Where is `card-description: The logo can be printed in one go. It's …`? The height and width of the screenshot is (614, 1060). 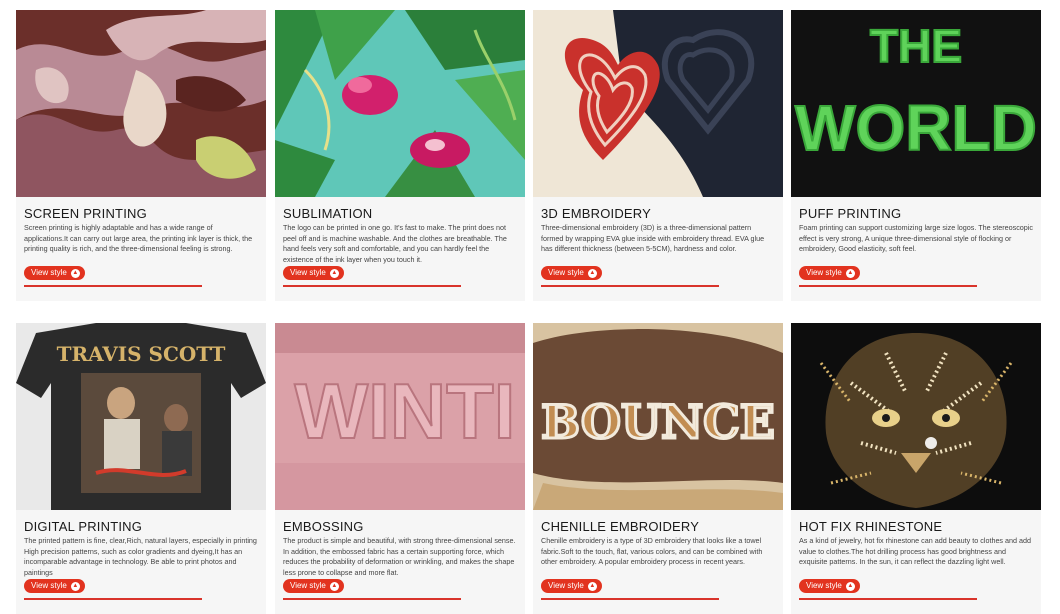
card-description: The logo can be printed in one go. It's … is located at coordinates (395, 243).